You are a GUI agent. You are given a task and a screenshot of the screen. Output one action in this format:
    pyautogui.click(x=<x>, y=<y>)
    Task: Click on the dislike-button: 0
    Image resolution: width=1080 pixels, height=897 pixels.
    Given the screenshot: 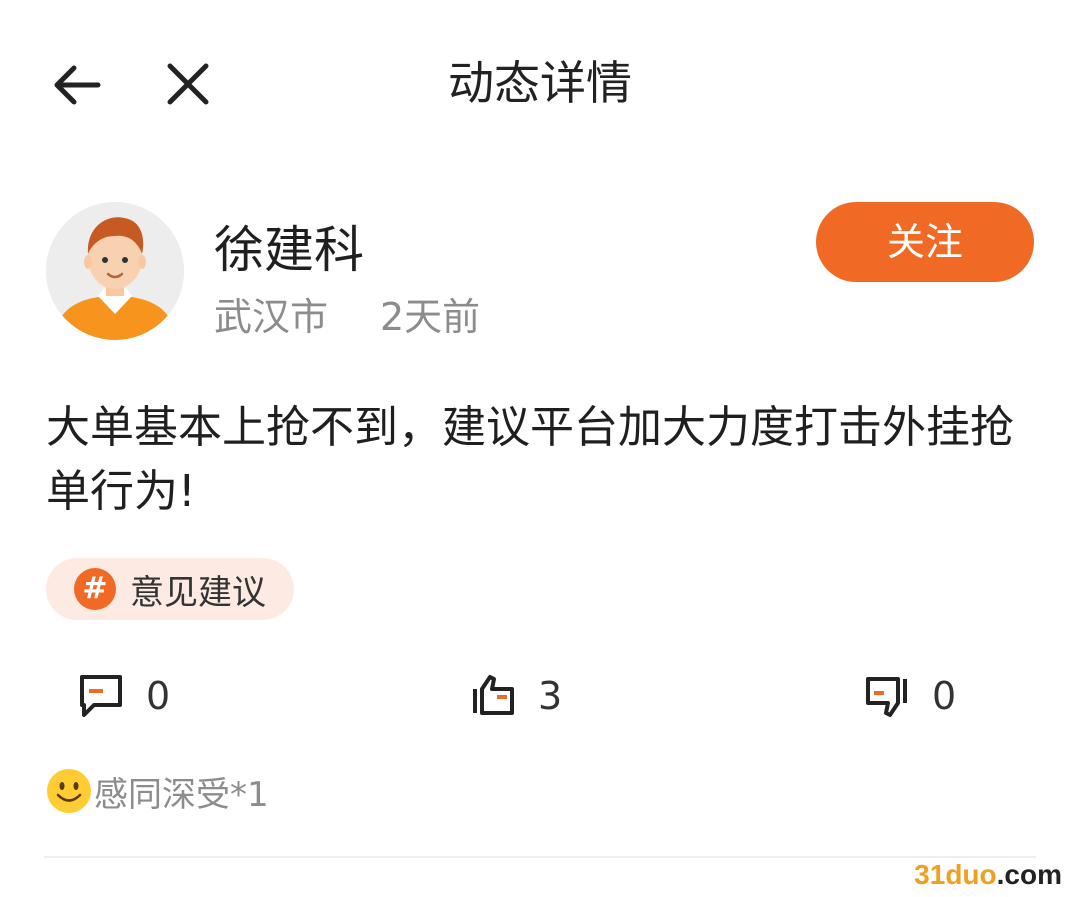 What is the action you would take?
    pyautogui.click(x=910, y=696)
    